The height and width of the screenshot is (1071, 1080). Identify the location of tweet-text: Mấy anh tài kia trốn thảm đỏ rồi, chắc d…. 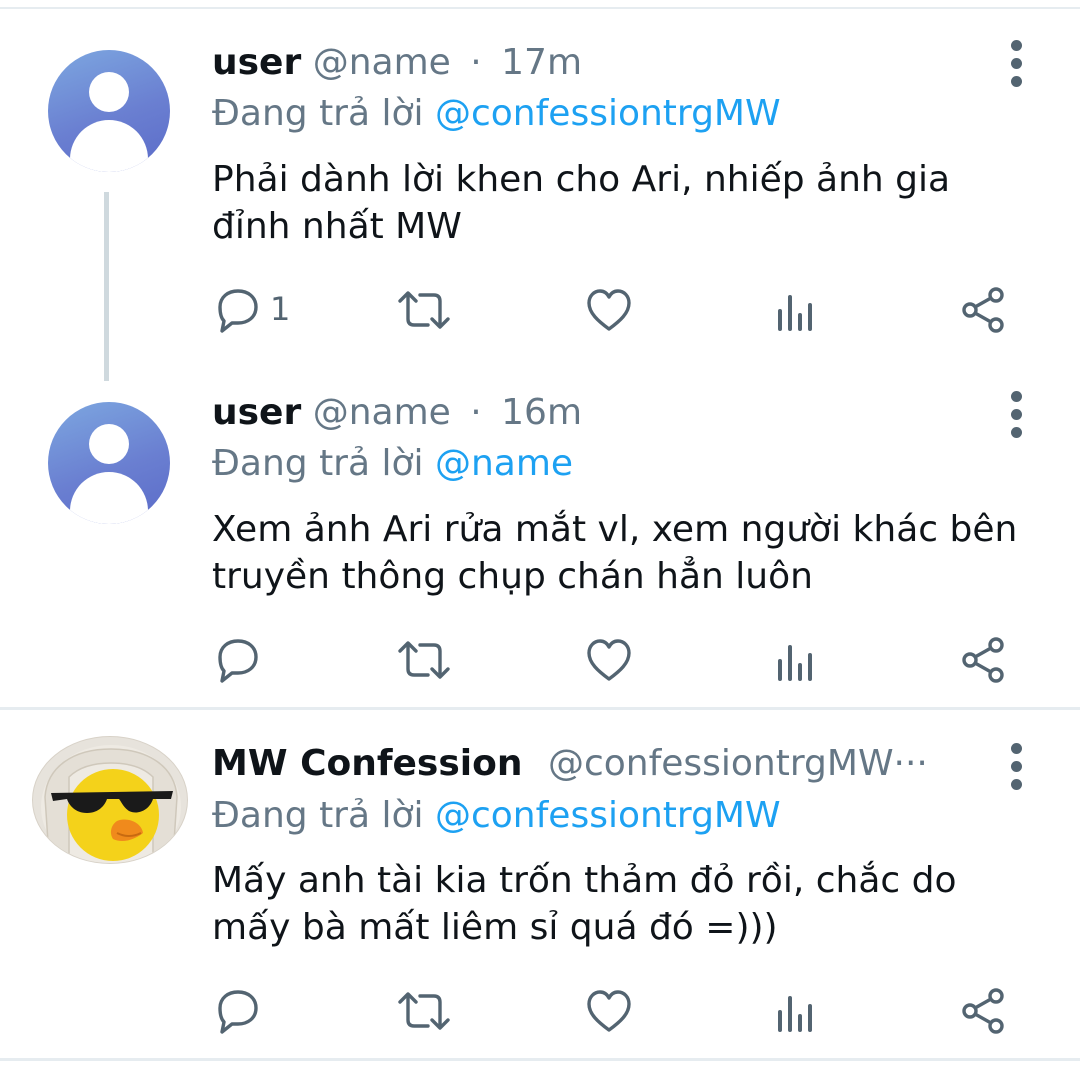
(584, 904).